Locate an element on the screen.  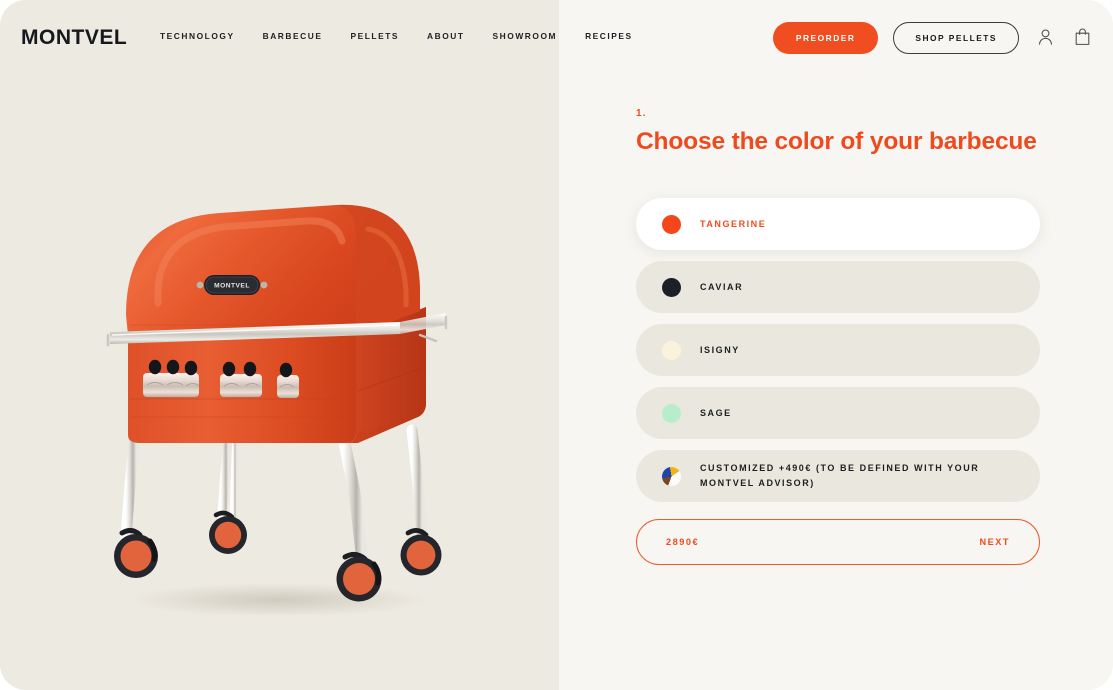
nav-item-showroom: SHOWROOM is located at coordinates (525, 36).